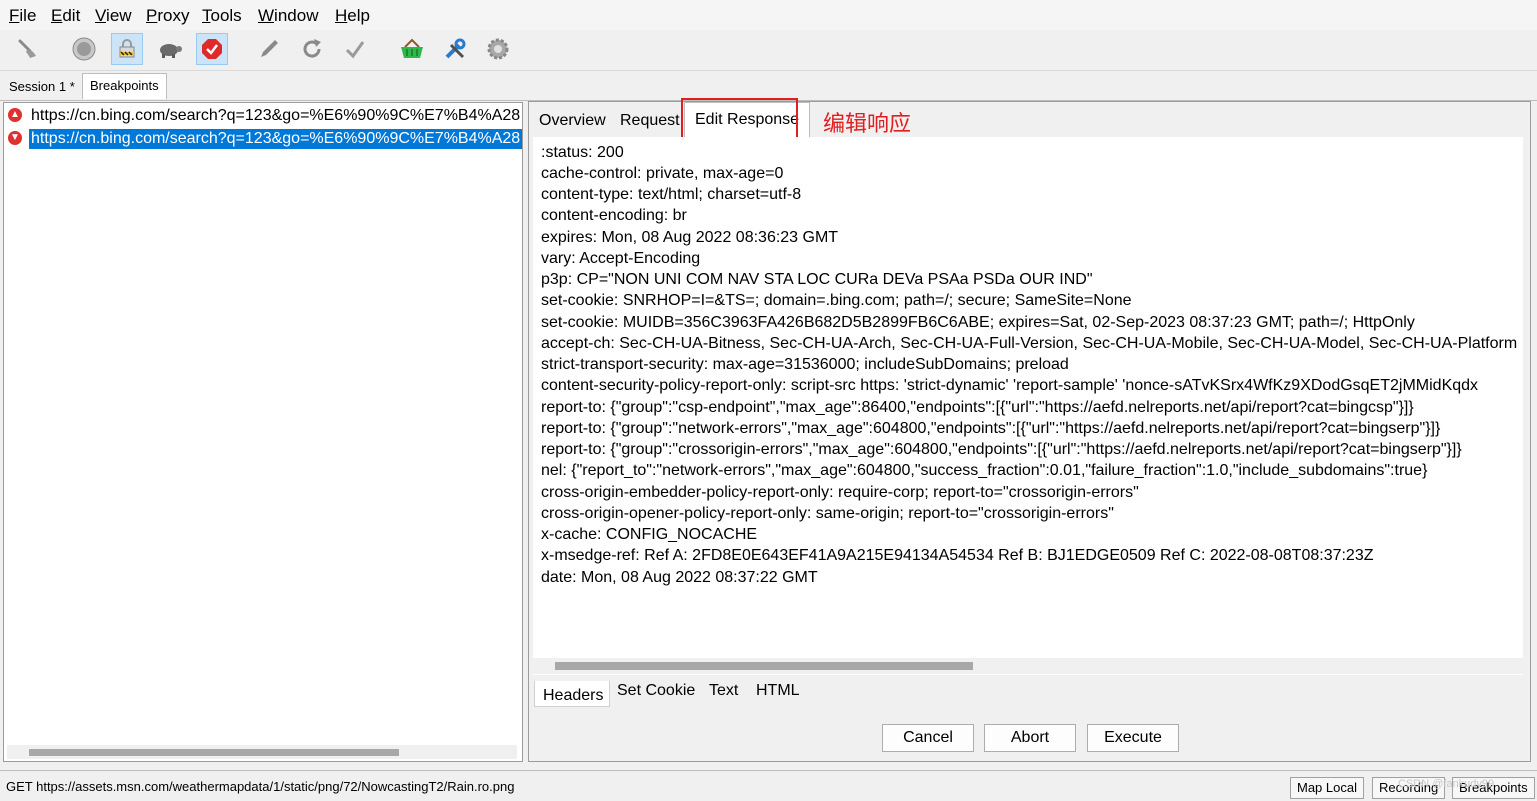 Image resolution: width=1537 pixels, height=801 pixels. I want to click on menu-help: Help, so click(352, 16).